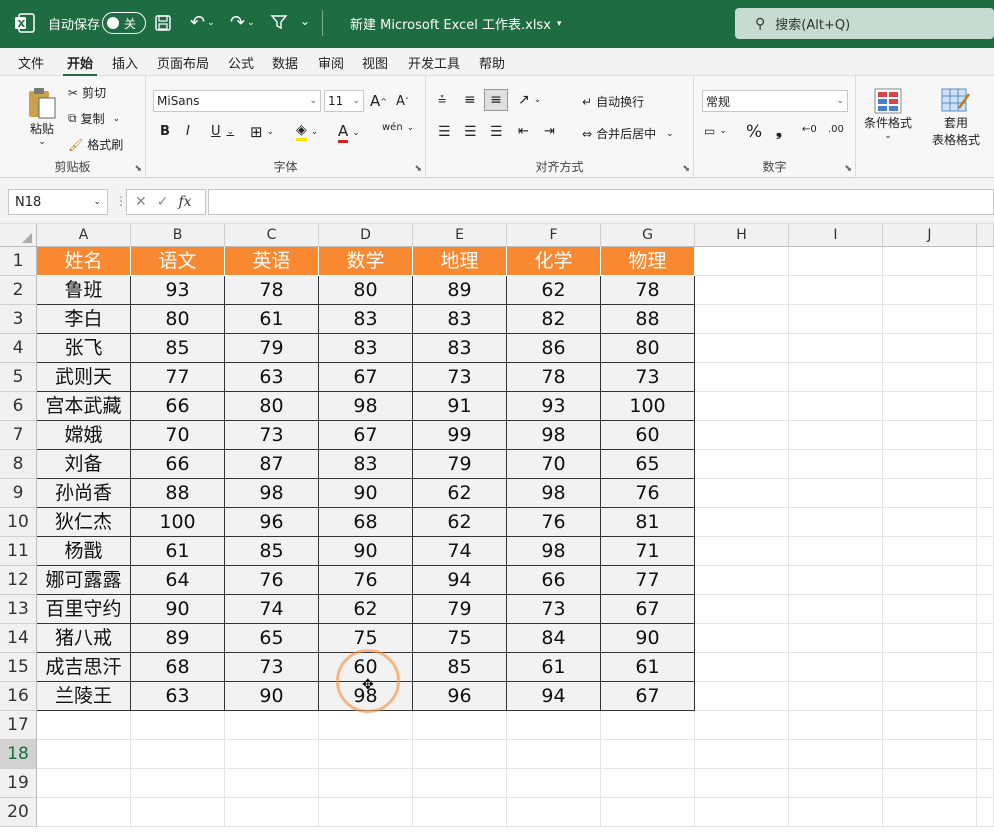 This screenshot has height=840, width=994. I want to click on row-header-17: 17, so click(18, 725).